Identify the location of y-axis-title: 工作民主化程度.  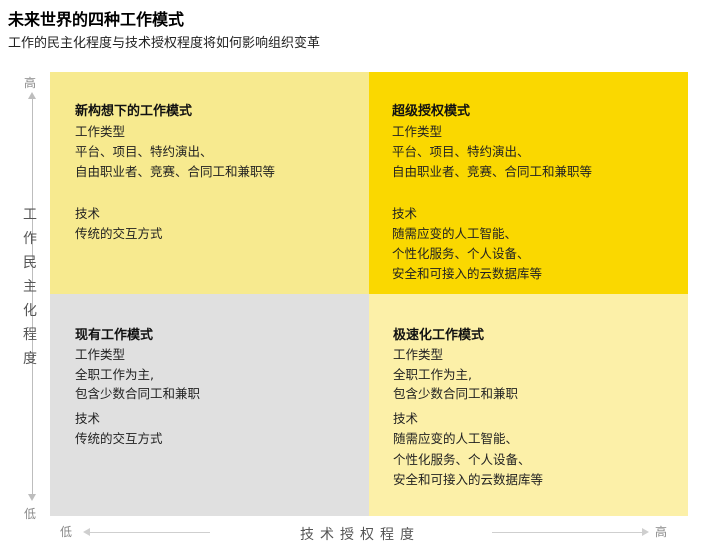
(30, 287).